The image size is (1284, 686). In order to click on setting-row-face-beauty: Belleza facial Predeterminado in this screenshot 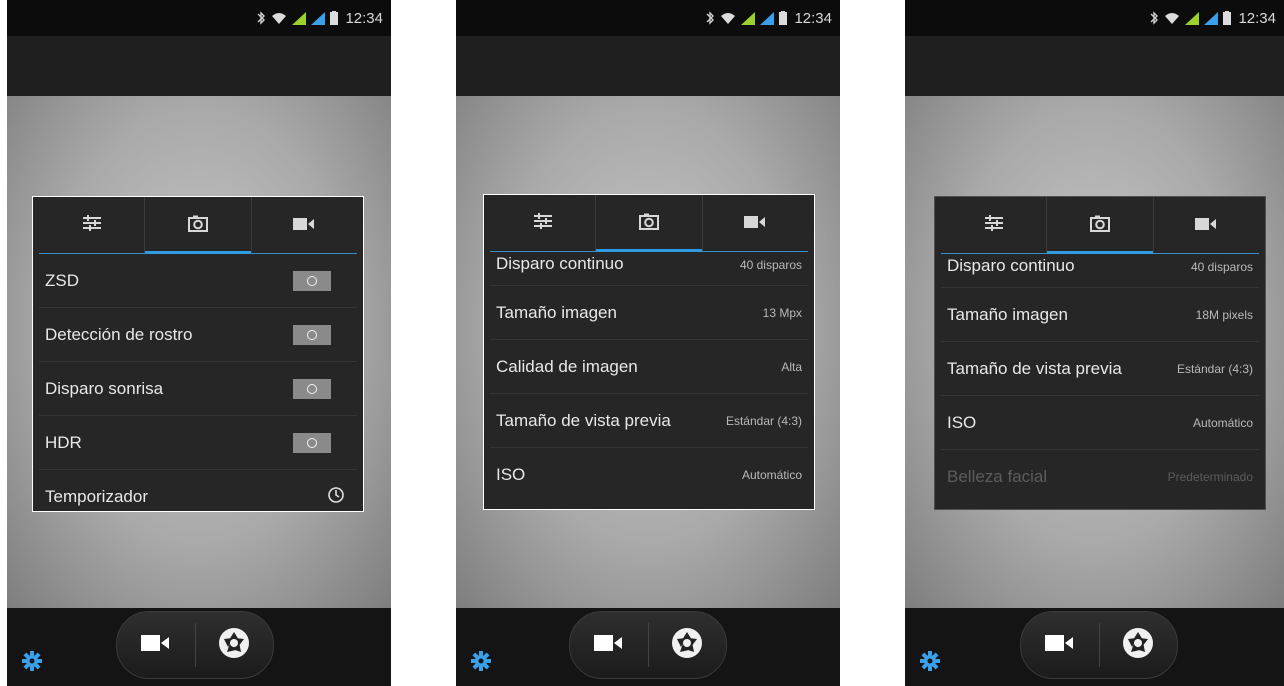, I will do `click(1100, 477)`.